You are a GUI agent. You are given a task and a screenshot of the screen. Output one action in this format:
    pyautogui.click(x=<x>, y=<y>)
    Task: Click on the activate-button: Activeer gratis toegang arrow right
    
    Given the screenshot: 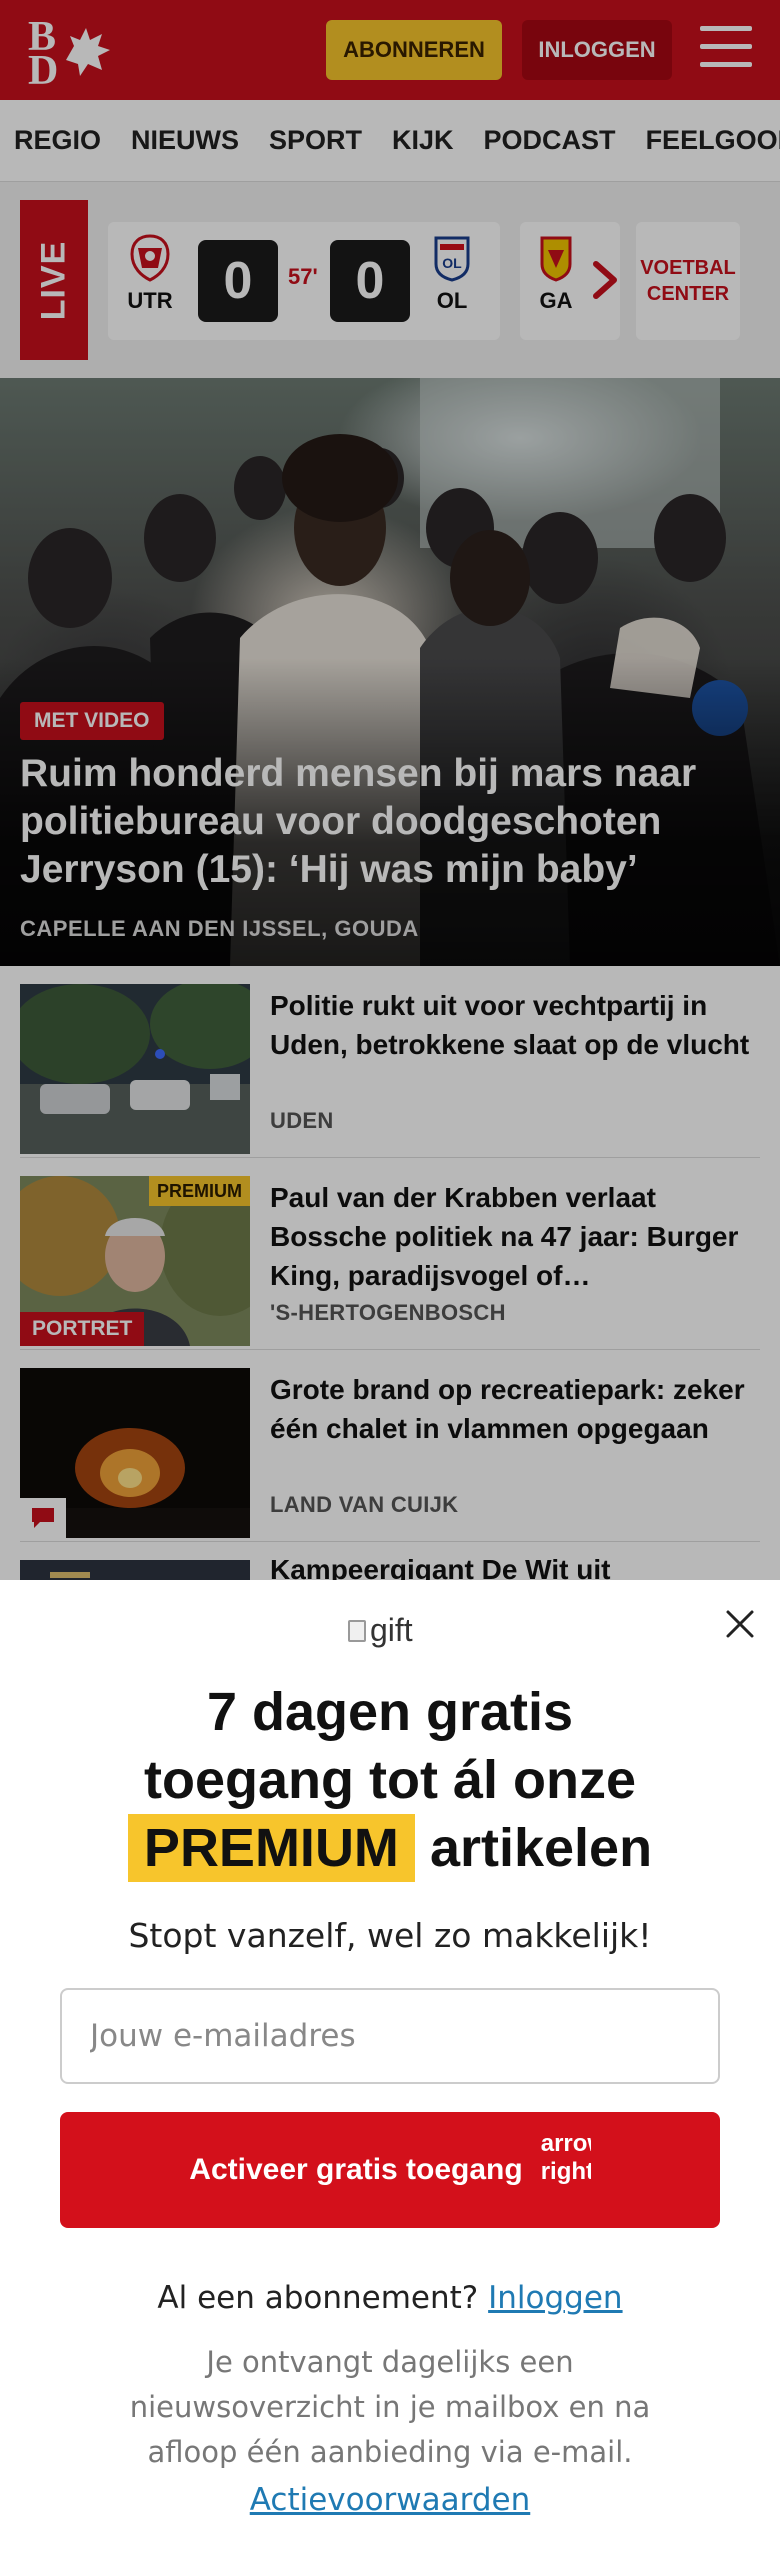 What is the action you would take?
    pyautogui.click(x=390, y=2170)
    